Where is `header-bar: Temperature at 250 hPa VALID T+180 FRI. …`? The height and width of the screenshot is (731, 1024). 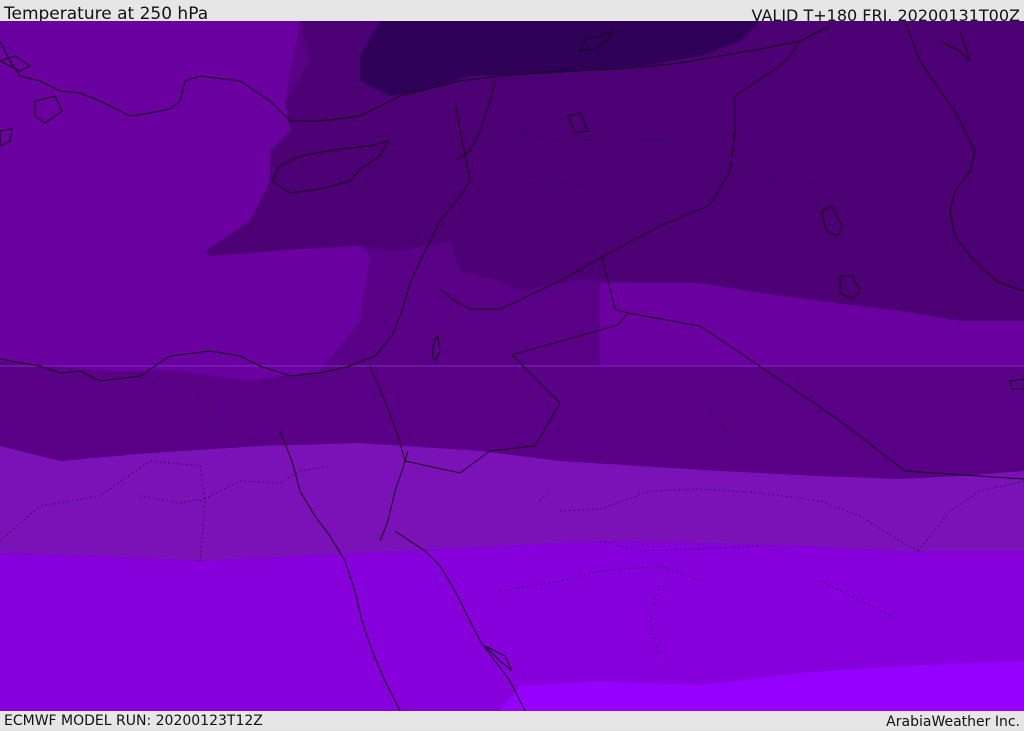 header-bar: Temperature at 250 hPa VALID T+180 FRI. … is located at coordinates (512, 12).